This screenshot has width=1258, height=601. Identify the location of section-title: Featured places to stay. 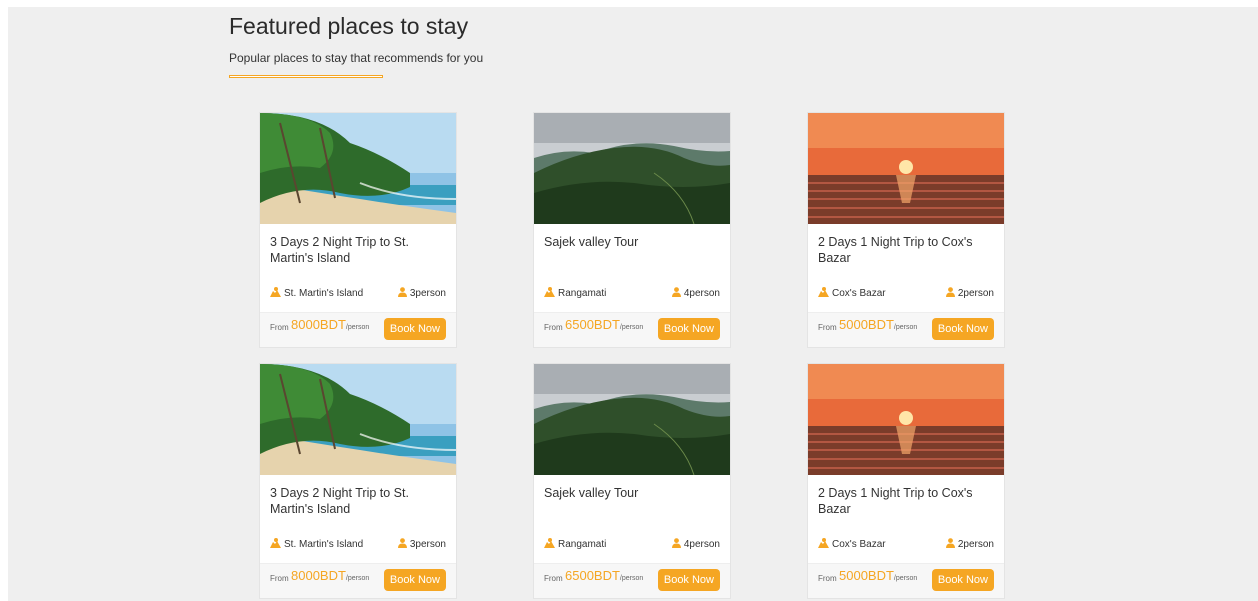
(349, 26).